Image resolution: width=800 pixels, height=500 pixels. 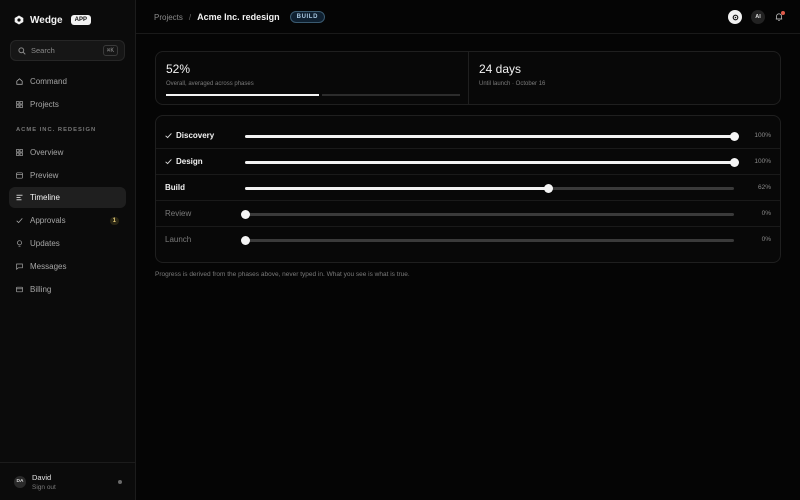 What do you see at coordinates (22, 50) in the screenshot?
I see `search-icon` at bounding box center [22, 50].